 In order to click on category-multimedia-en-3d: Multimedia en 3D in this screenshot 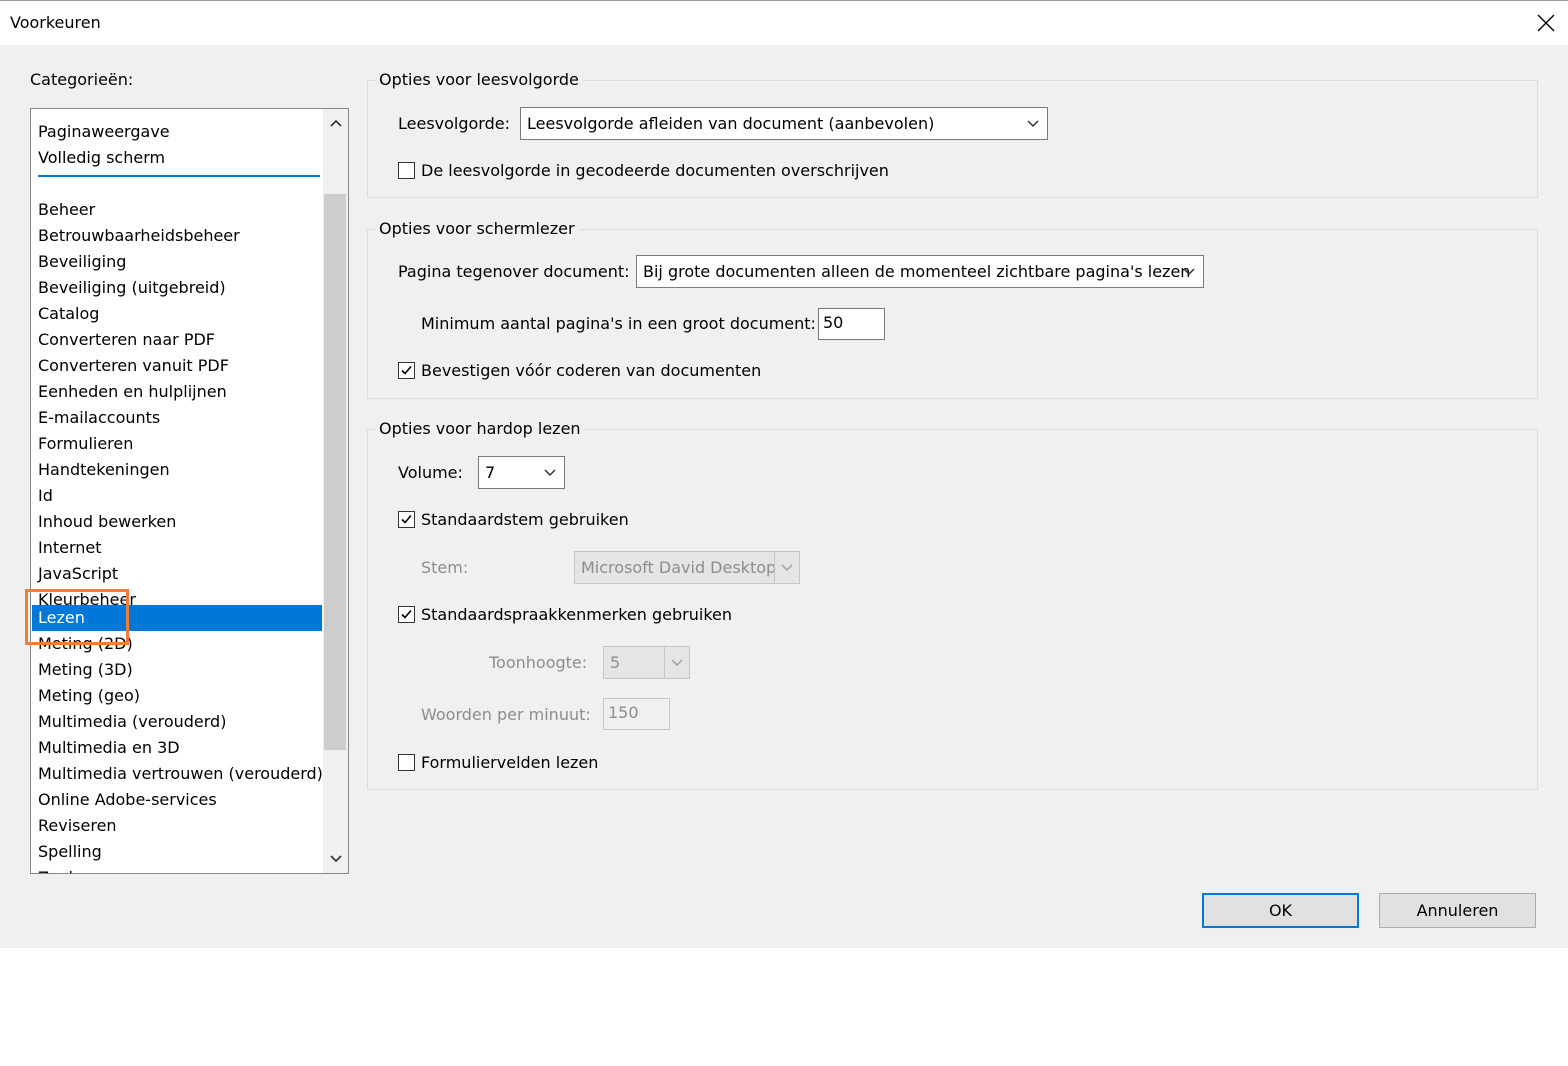, I will do `click(177, 748)`.